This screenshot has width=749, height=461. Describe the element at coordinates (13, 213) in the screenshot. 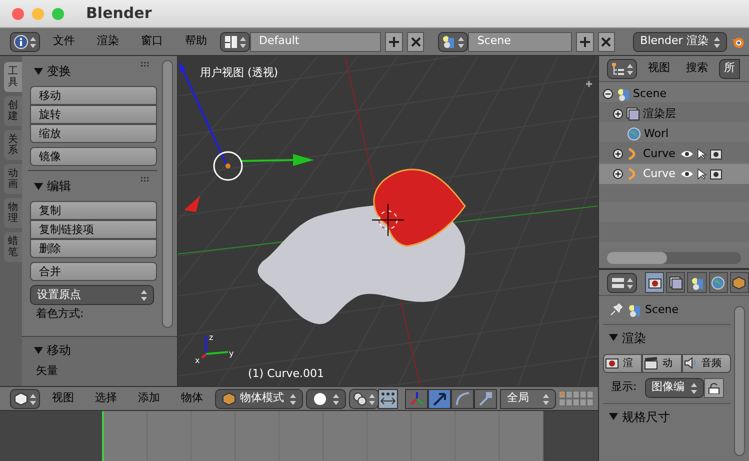

I see `side-tab: 物理` at that location.